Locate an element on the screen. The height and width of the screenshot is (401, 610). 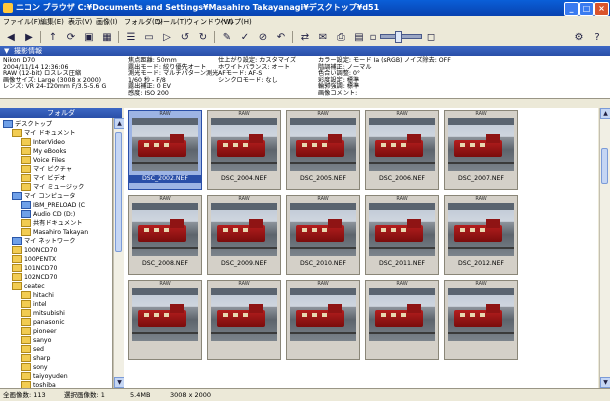
close-button: × is located at coordinates (601, 9).